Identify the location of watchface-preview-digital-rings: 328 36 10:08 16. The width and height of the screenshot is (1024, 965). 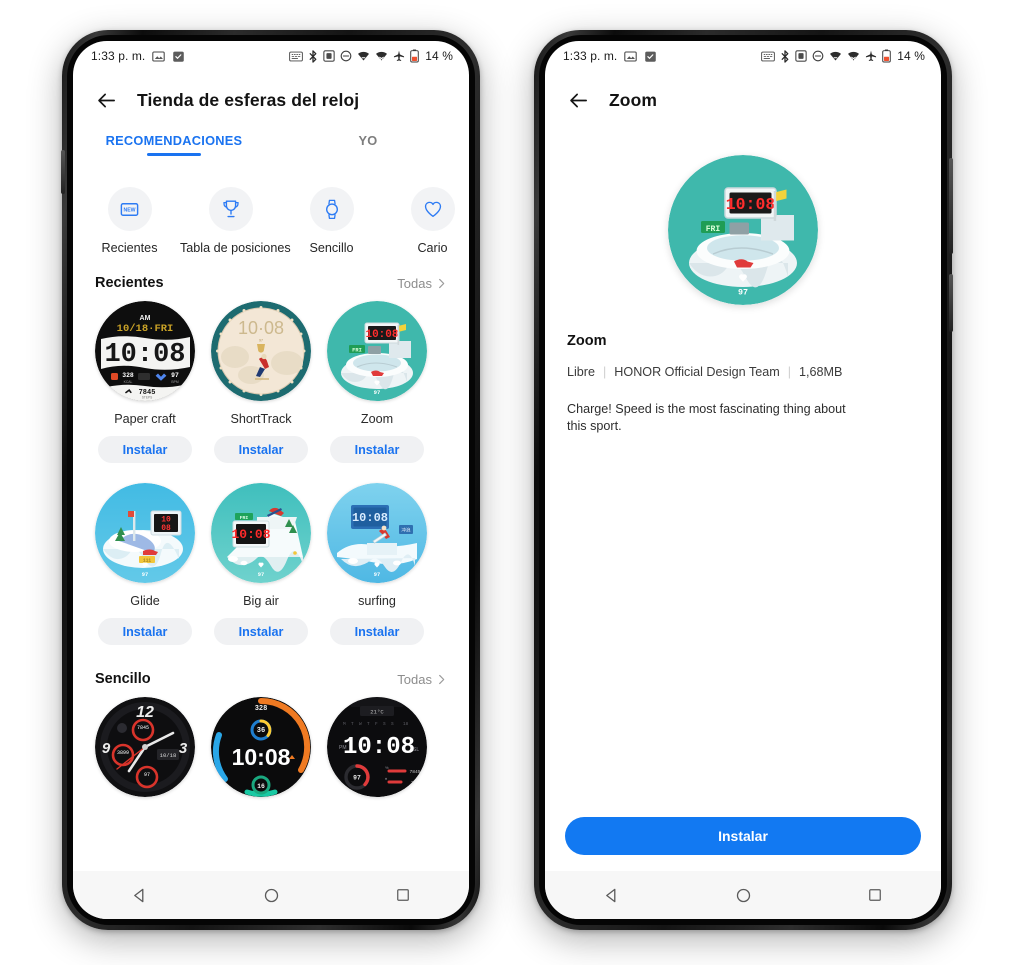
(261, 747).